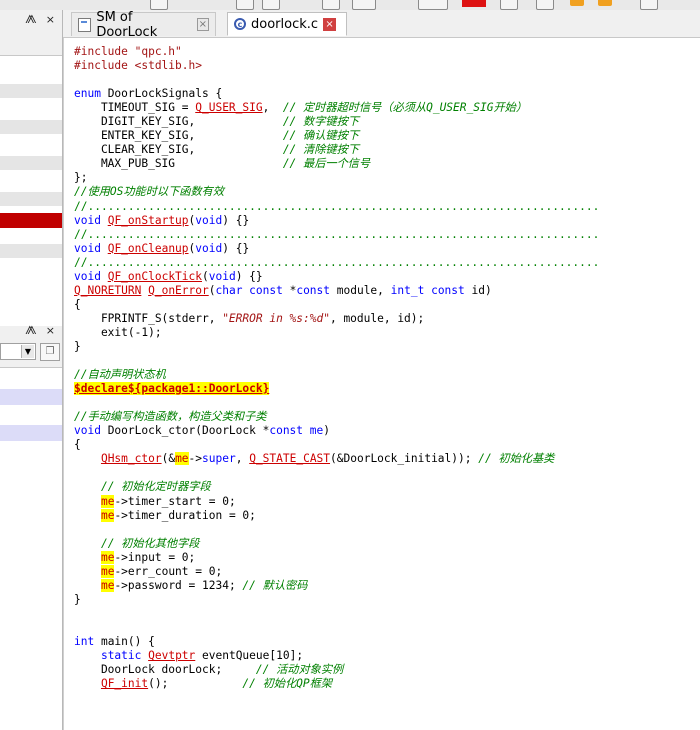  I want to click on code-line: CLEAR_KEY_SIG, // 清除键按下, so click(336, 150).